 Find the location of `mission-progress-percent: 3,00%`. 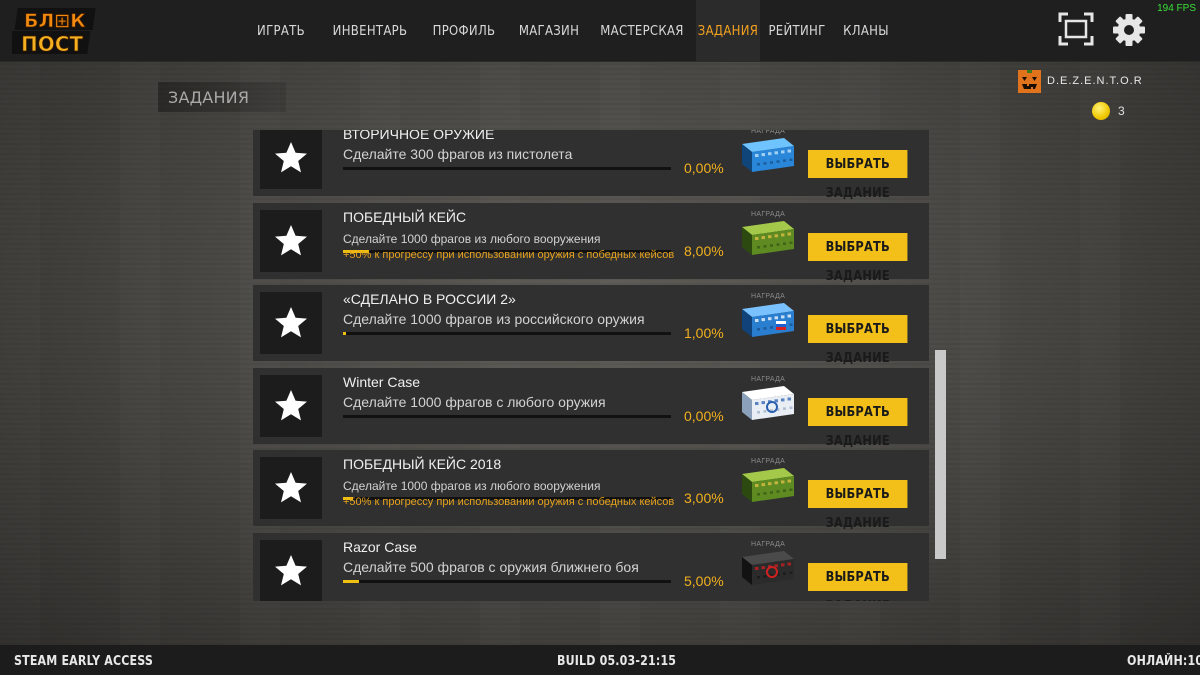

mission-progress-percent: 3,00% is located at coordinates (704, 498).